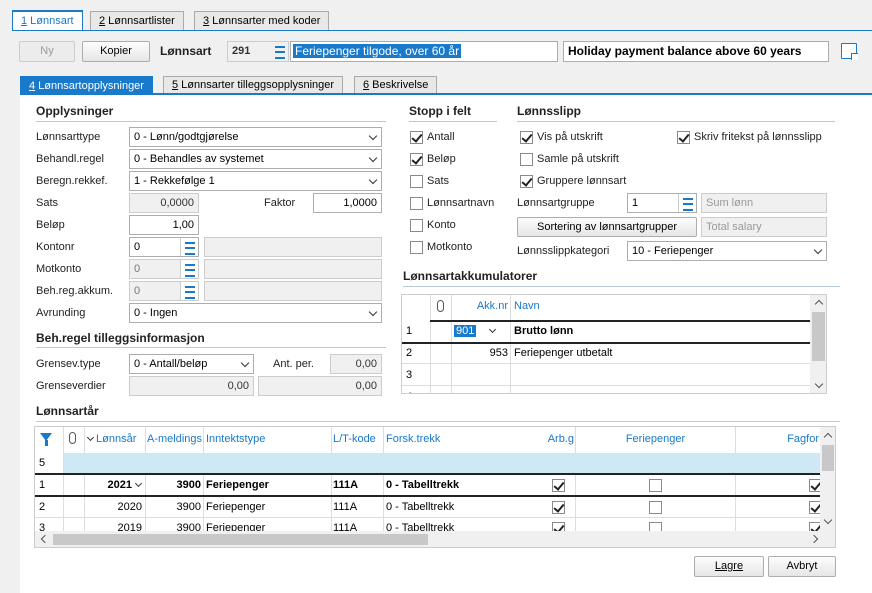 The height and width of the screenshot is (593, 872). What do you see at coordinates (424, 51) in the screenshot?
I see `lonnsart-name-field: Feriepenger tilgode, over 60 år` at bounding box center [424, 51].